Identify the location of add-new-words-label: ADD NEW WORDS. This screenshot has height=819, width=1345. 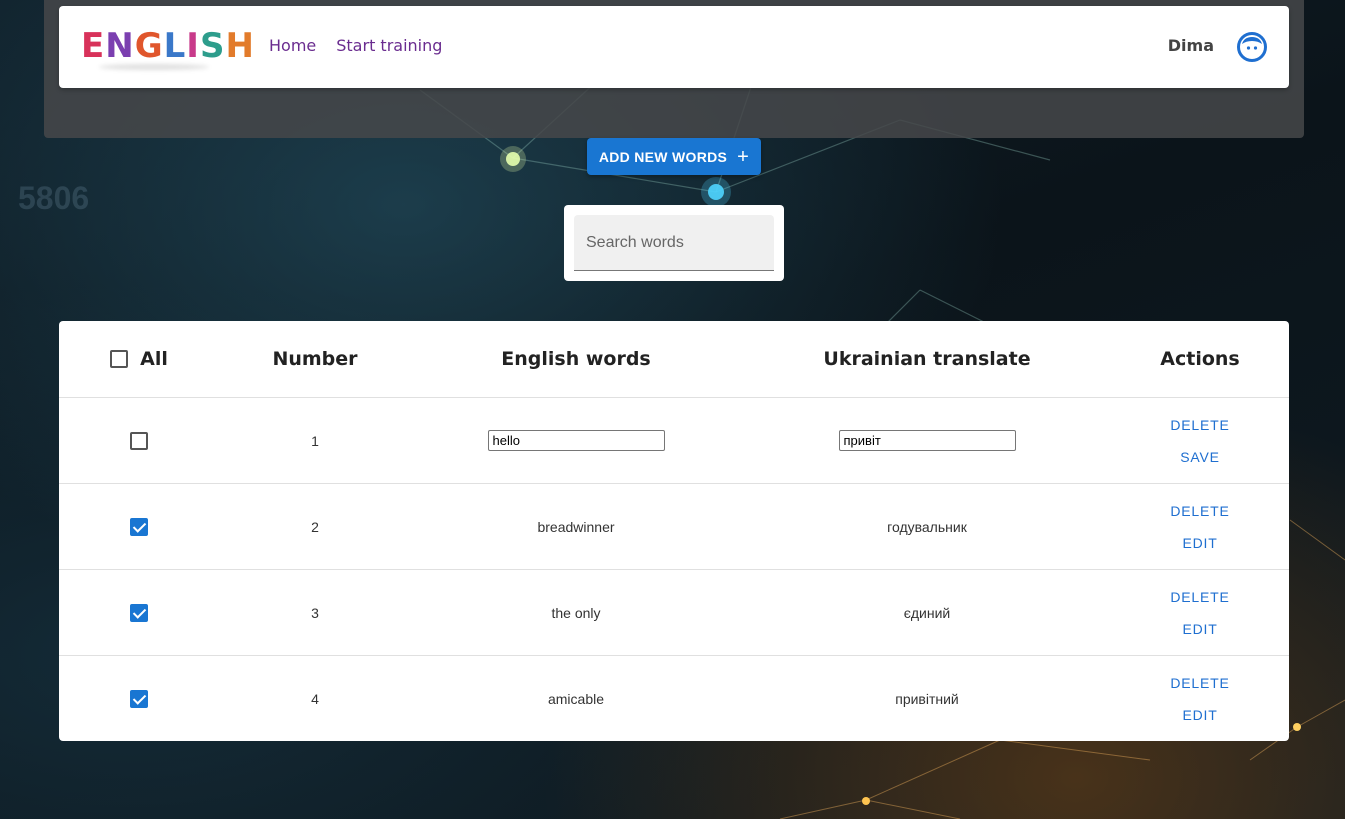
(663, 156).